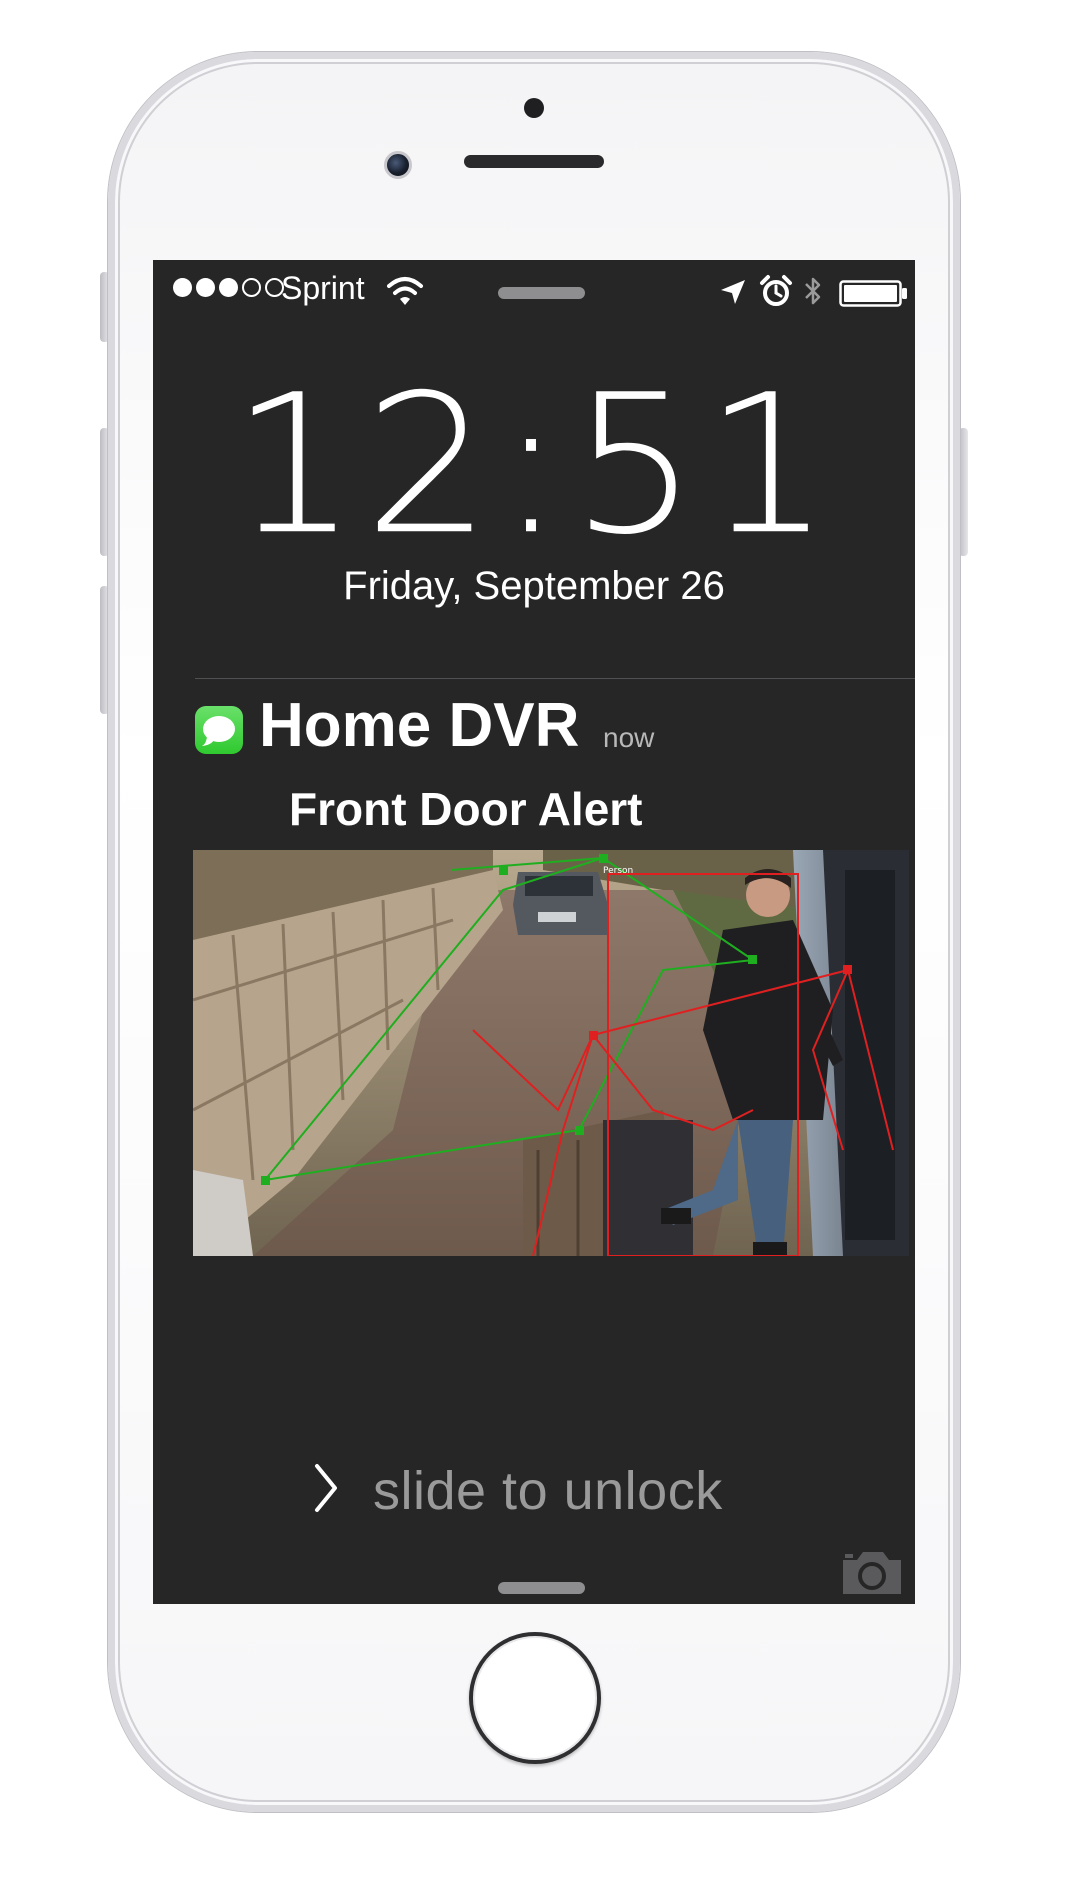  Describe the element at coordinates (535, 1698) in the screenshot. I see `home-button` at that location.